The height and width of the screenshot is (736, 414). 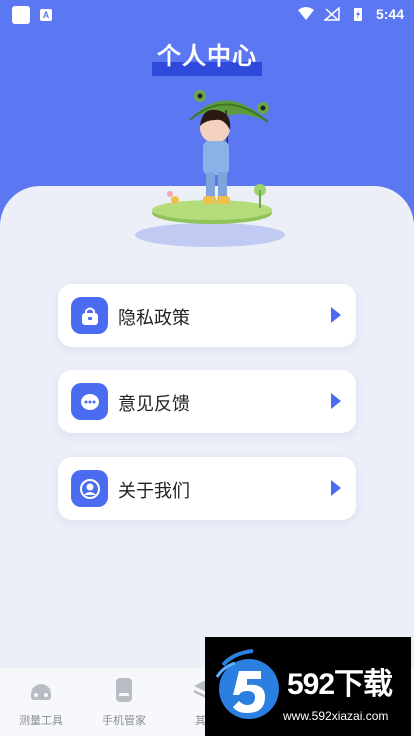 I want to click on menu-item-feedback: 意见反馈, so click(x=207, y=401).